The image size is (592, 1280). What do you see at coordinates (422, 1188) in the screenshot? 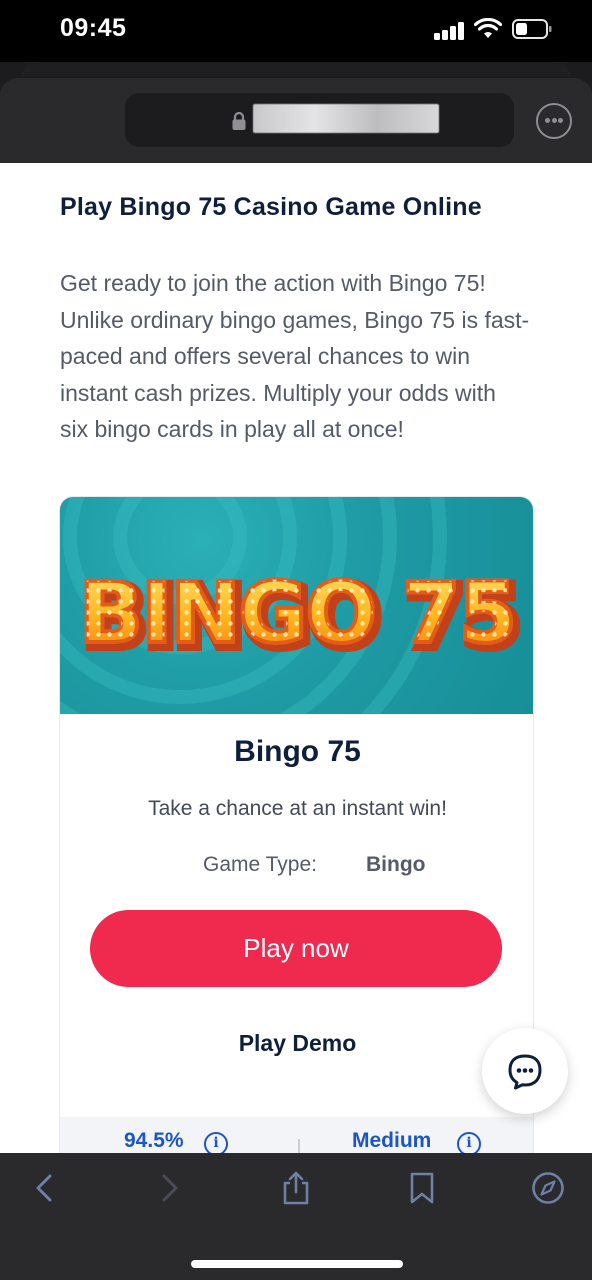
I see `bookmarks-icon` at bounding box center [422, 1188].